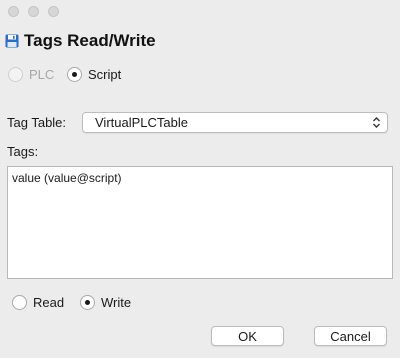 This screenshot has height=358, width=400. What do you see at coordinates (247, 336) in the screenshot?
I see `ok-button: OK` at bounding box center [247, 336].